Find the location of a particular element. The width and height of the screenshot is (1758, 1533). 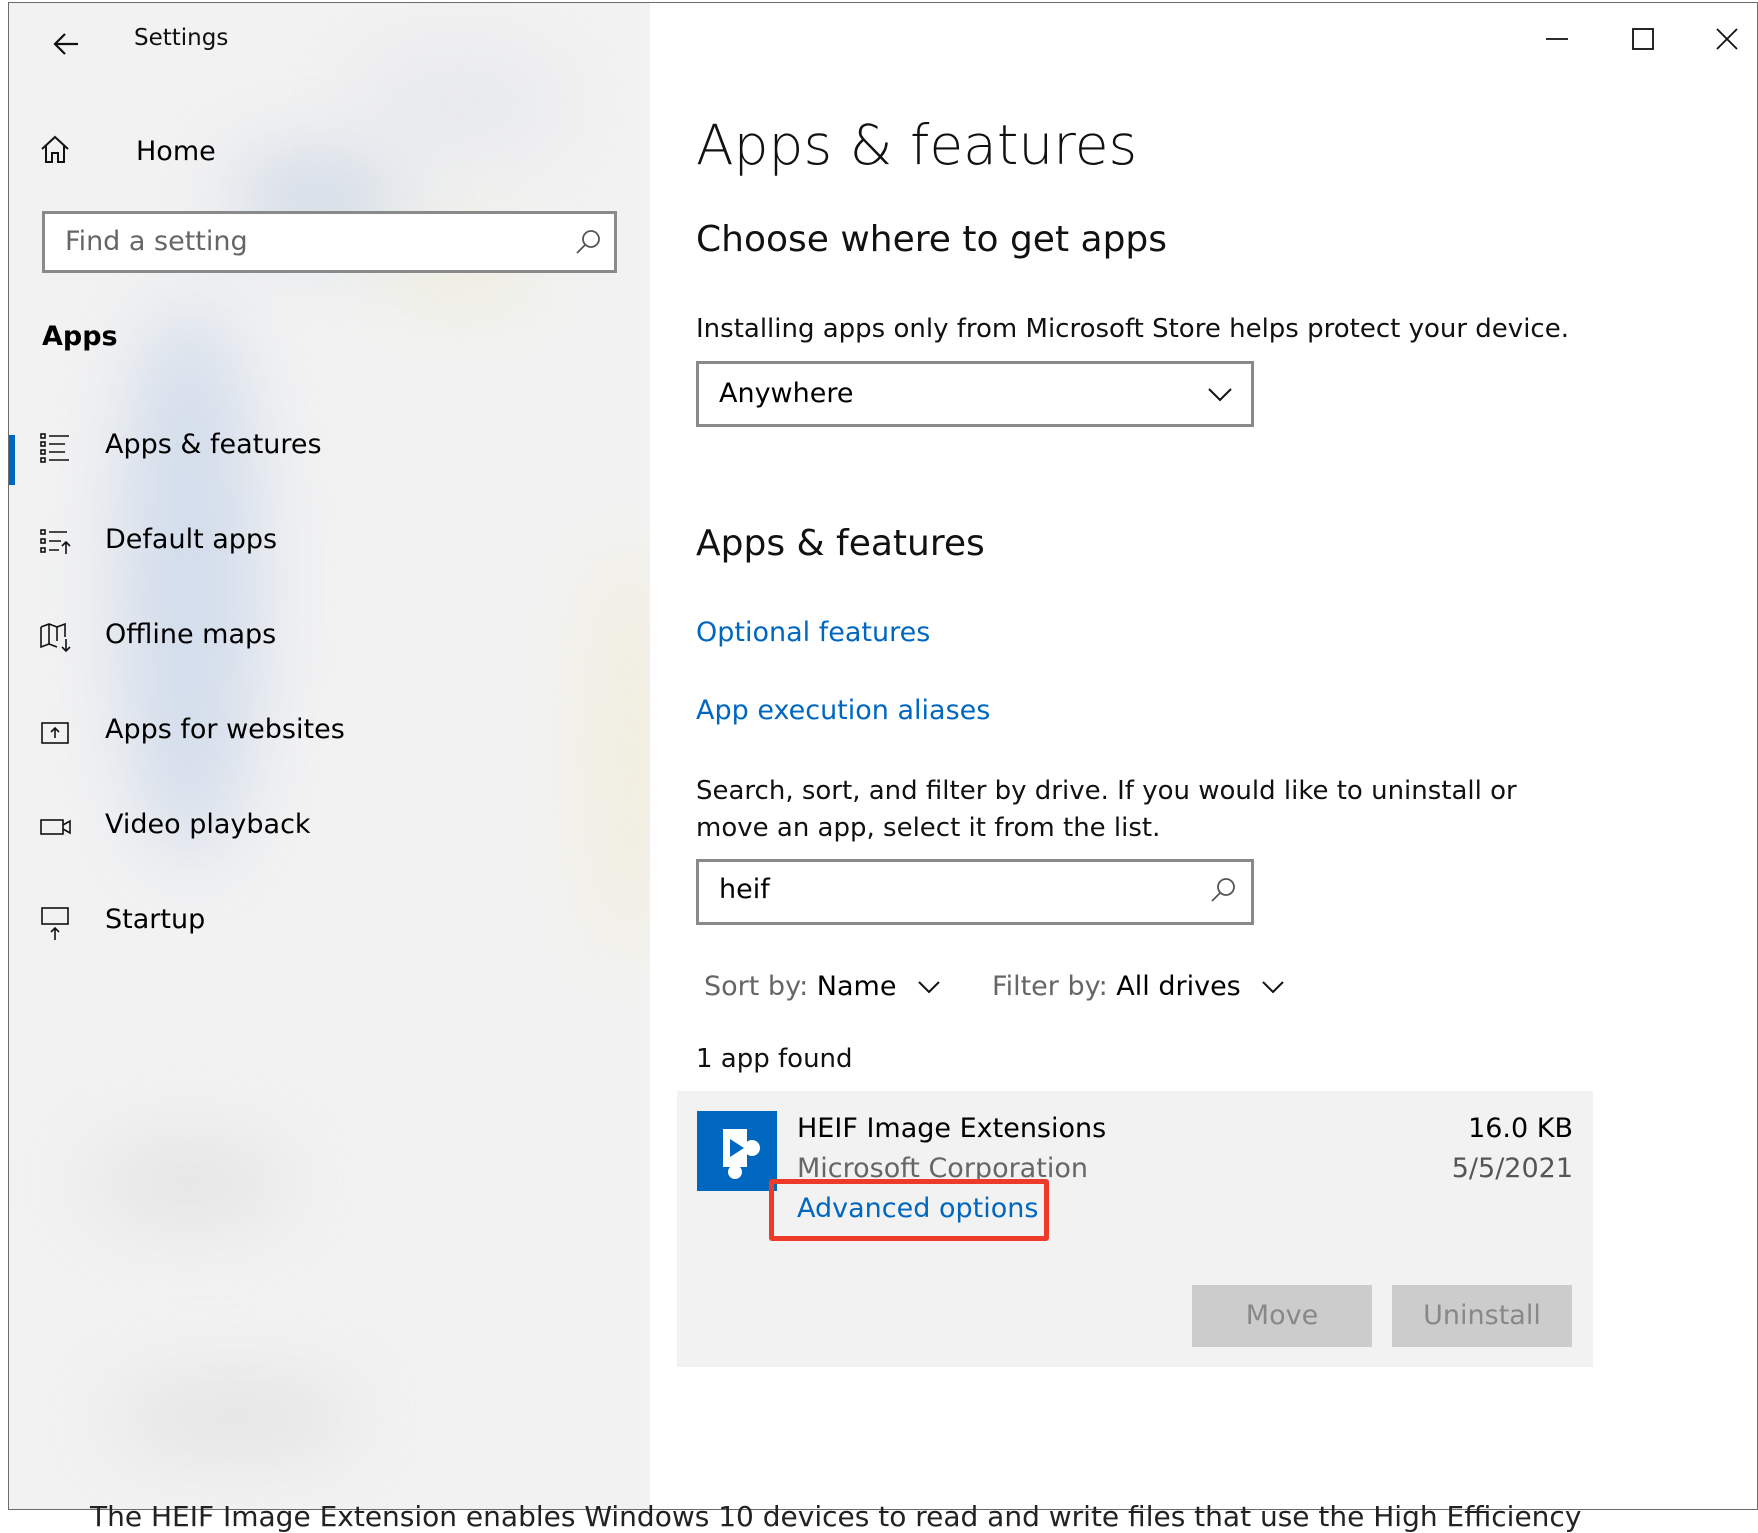

filter-dropdown: Filter by: All drives is located at coordinates (1138, 986).